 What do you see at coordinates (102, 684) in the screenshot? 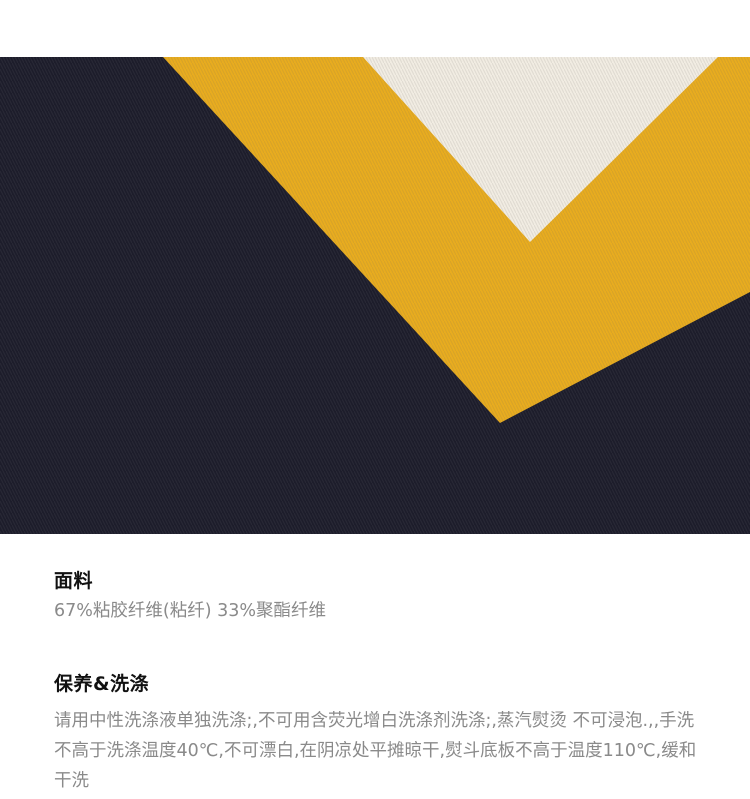
I see `care-title: 保养&洗涤` at bounding box center [102, 684].